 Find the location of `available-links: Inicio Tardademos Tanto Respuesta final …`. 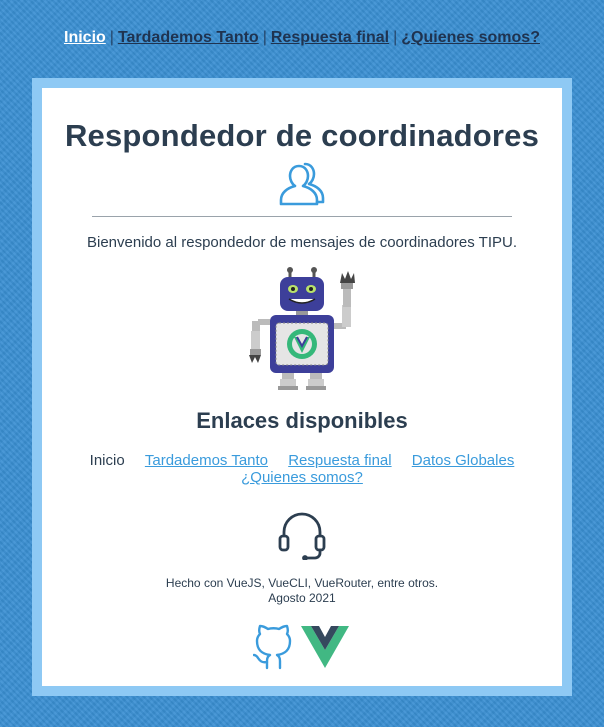

available-links: Inicio Tardademos Tanto Respuesta final … is located at coordinates (302, 469).